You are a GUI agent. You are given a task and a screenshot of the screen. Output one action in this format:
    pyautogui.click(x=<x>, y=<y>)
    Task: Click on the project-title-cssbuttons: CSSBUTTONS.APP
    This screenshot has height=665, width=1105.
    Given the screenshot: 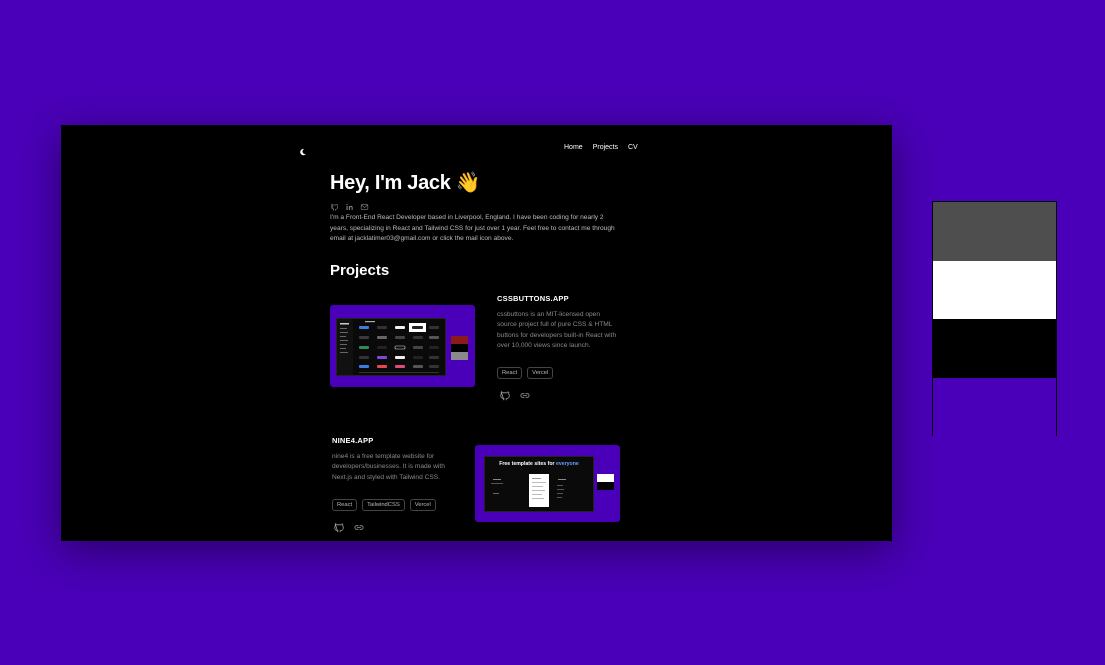 What is the action you would take?
    pyautogui.click(x=533, y=298)
    